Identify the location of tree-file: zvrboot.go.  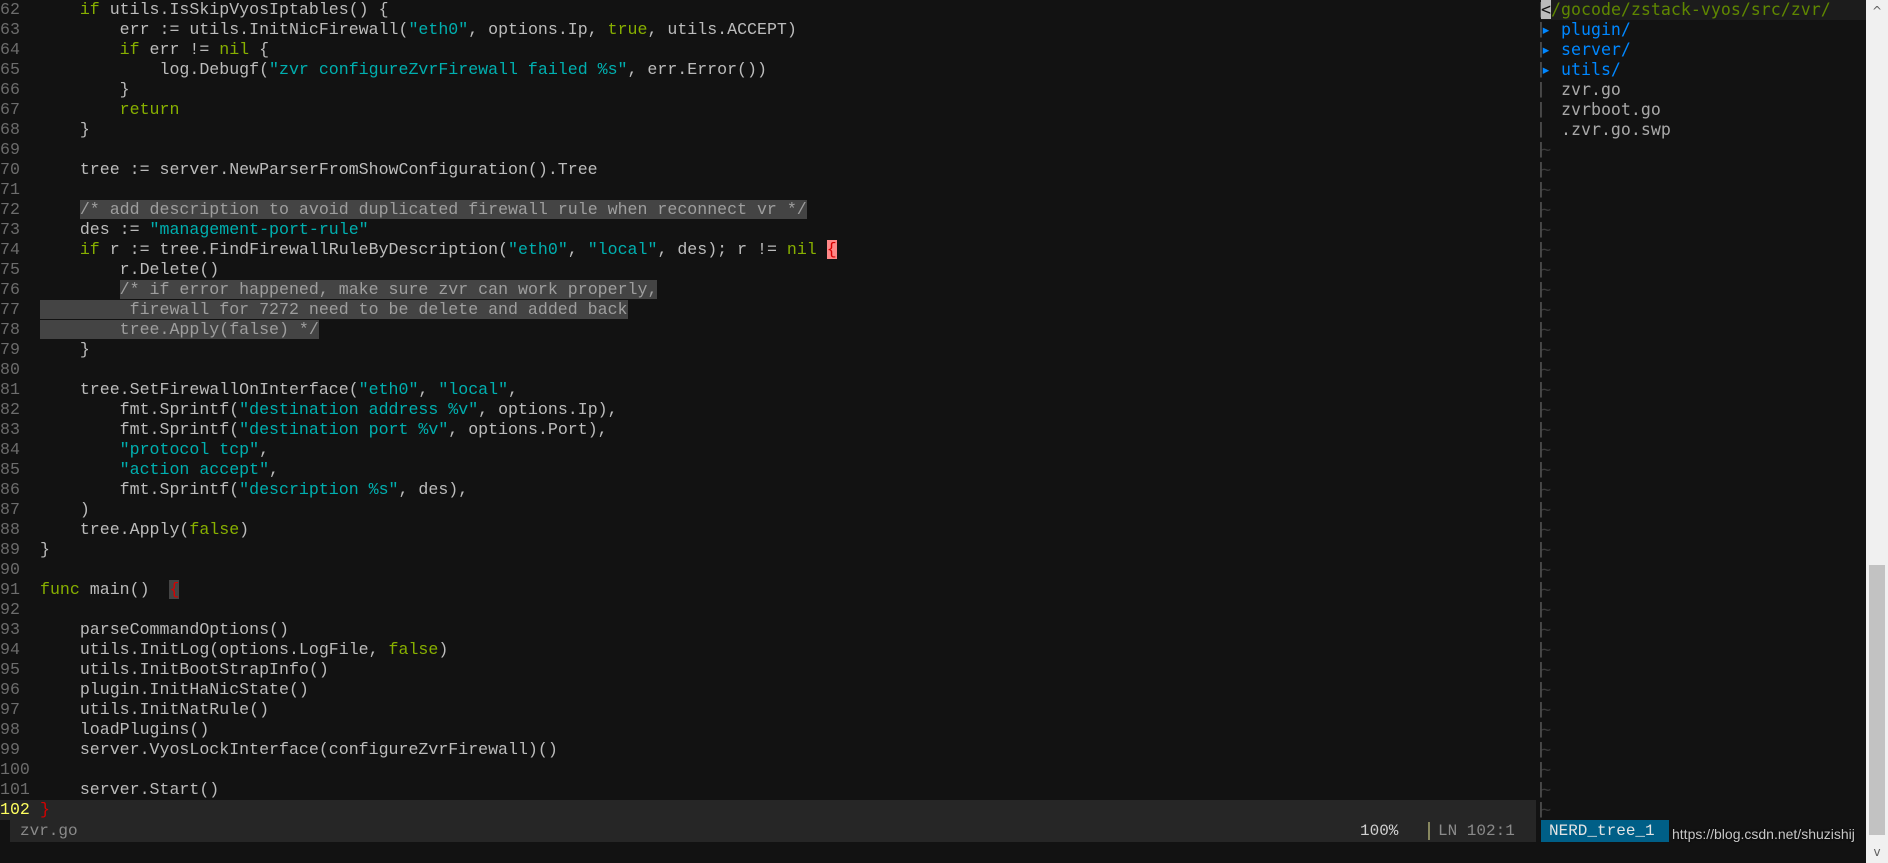
(1703, 110).